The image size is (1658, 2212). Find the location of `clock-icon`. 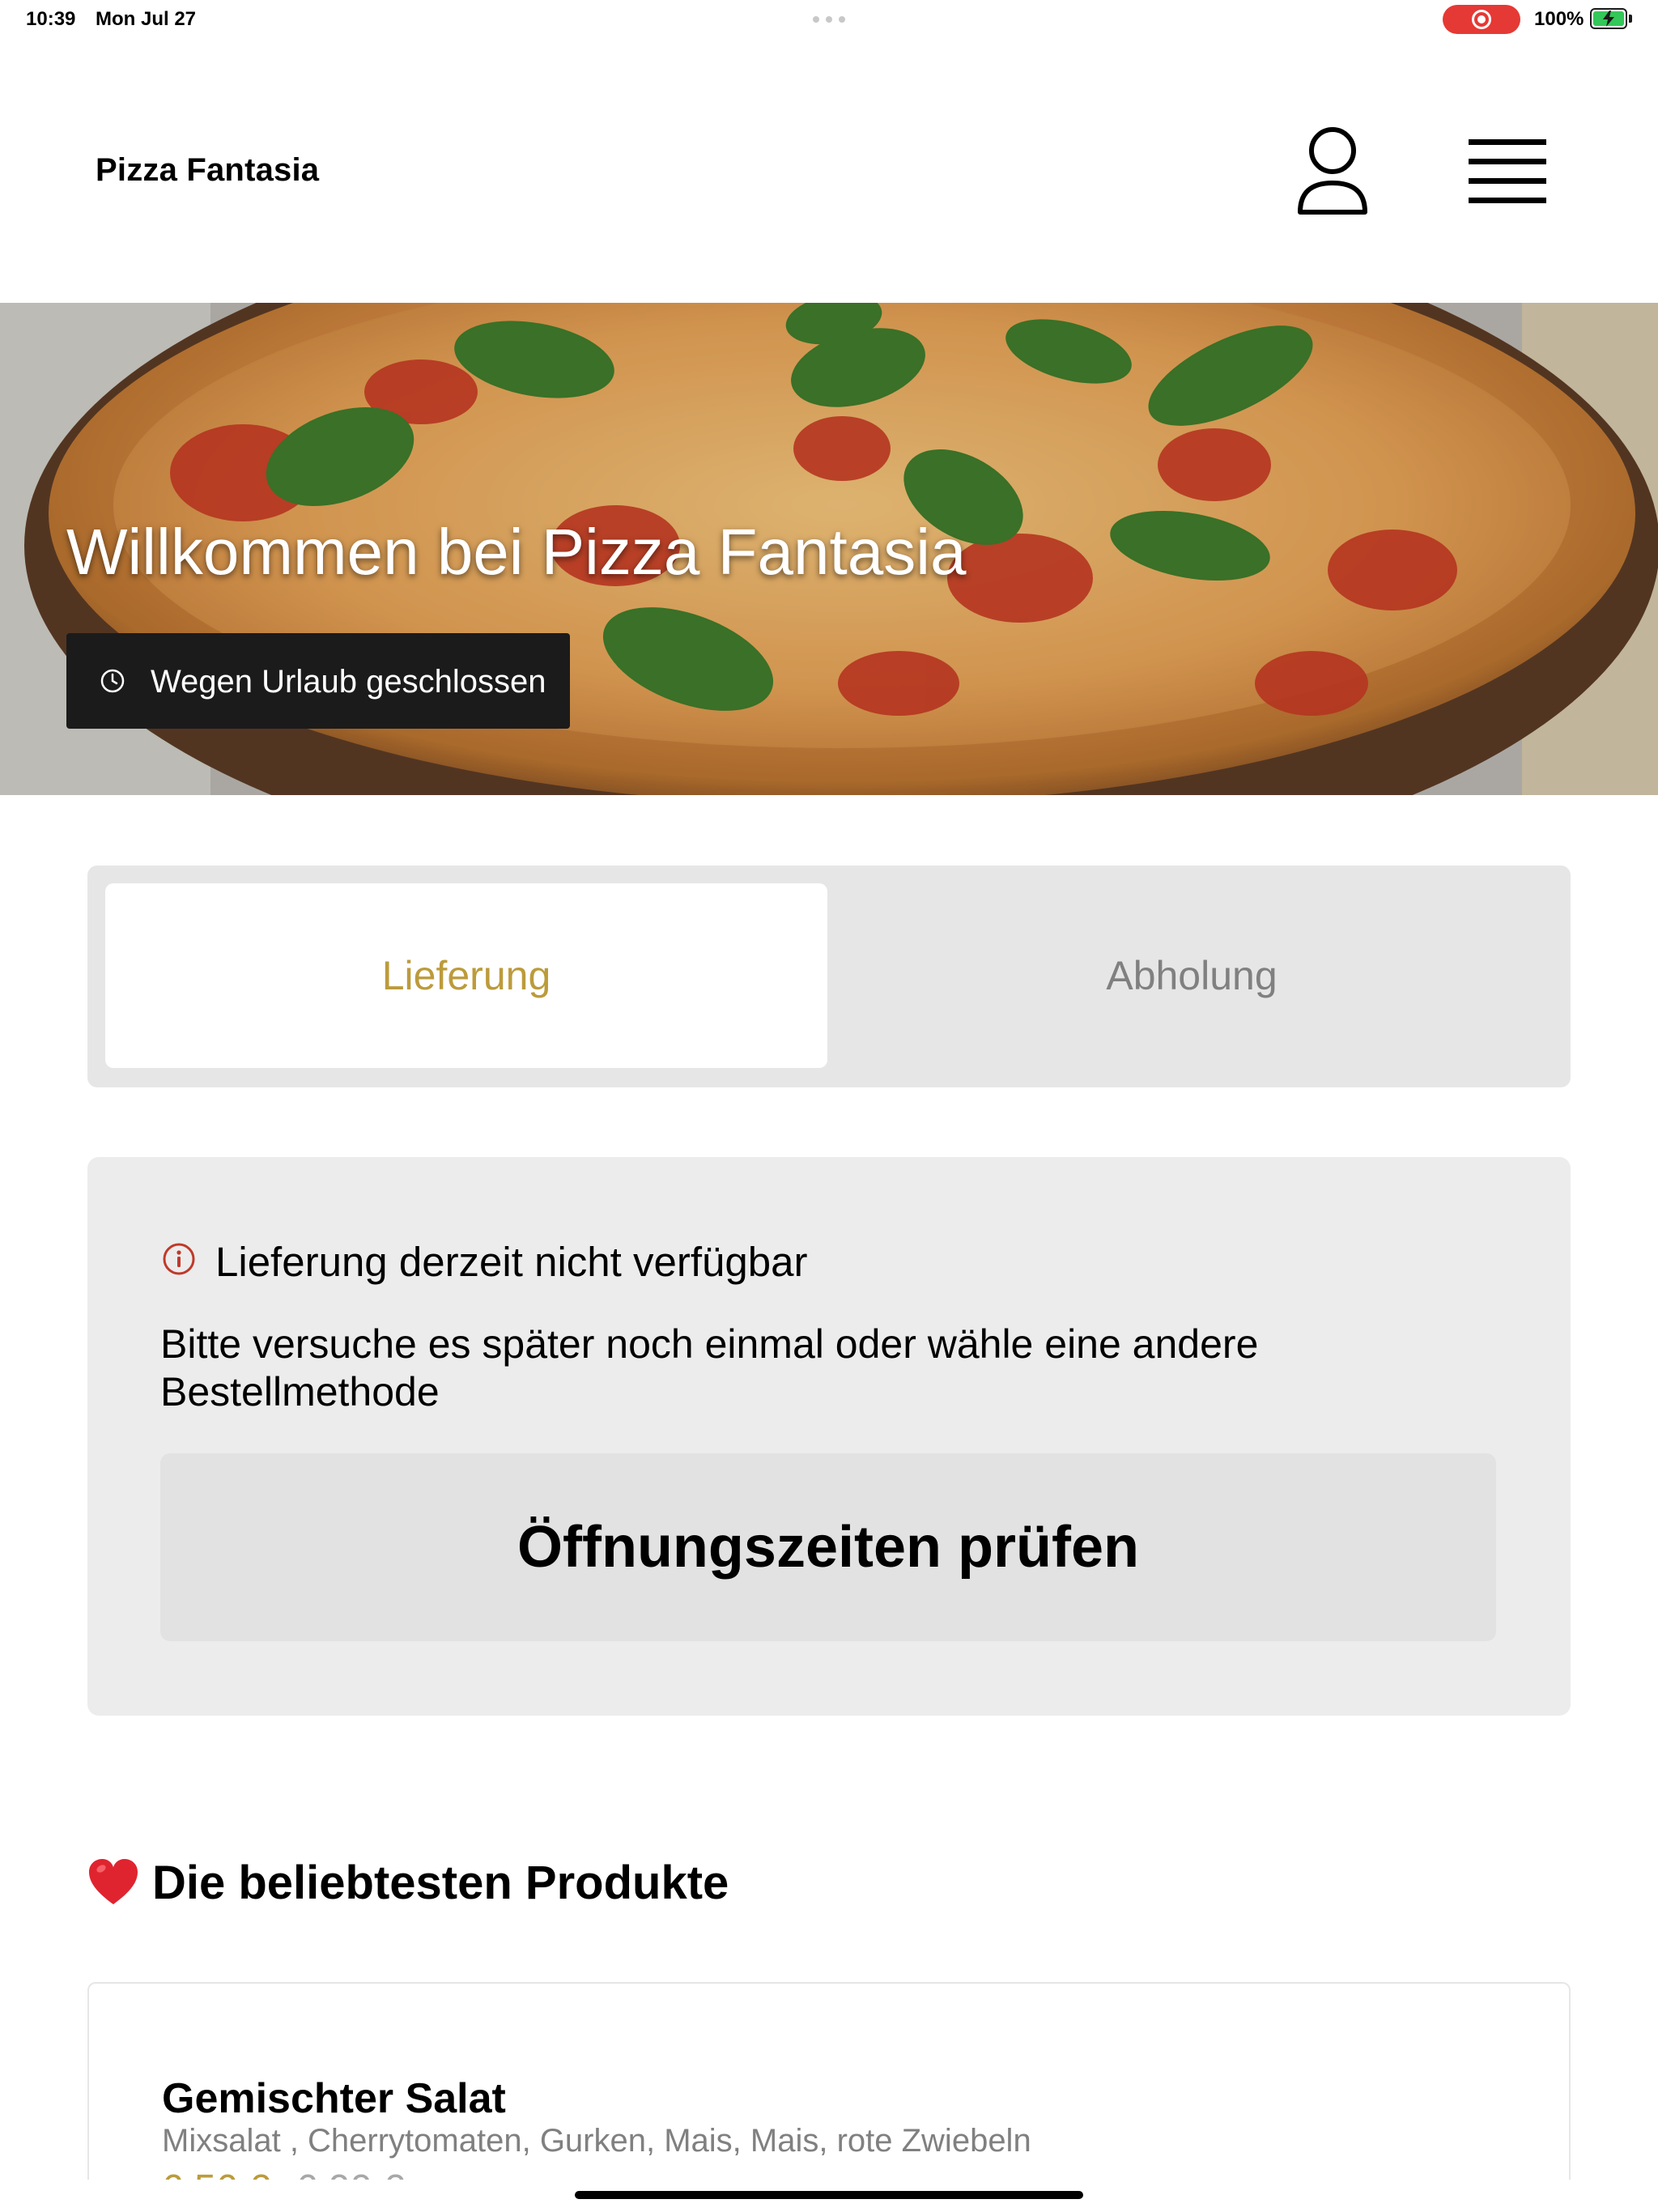

clock-icon is located at coordinates (112, 681).